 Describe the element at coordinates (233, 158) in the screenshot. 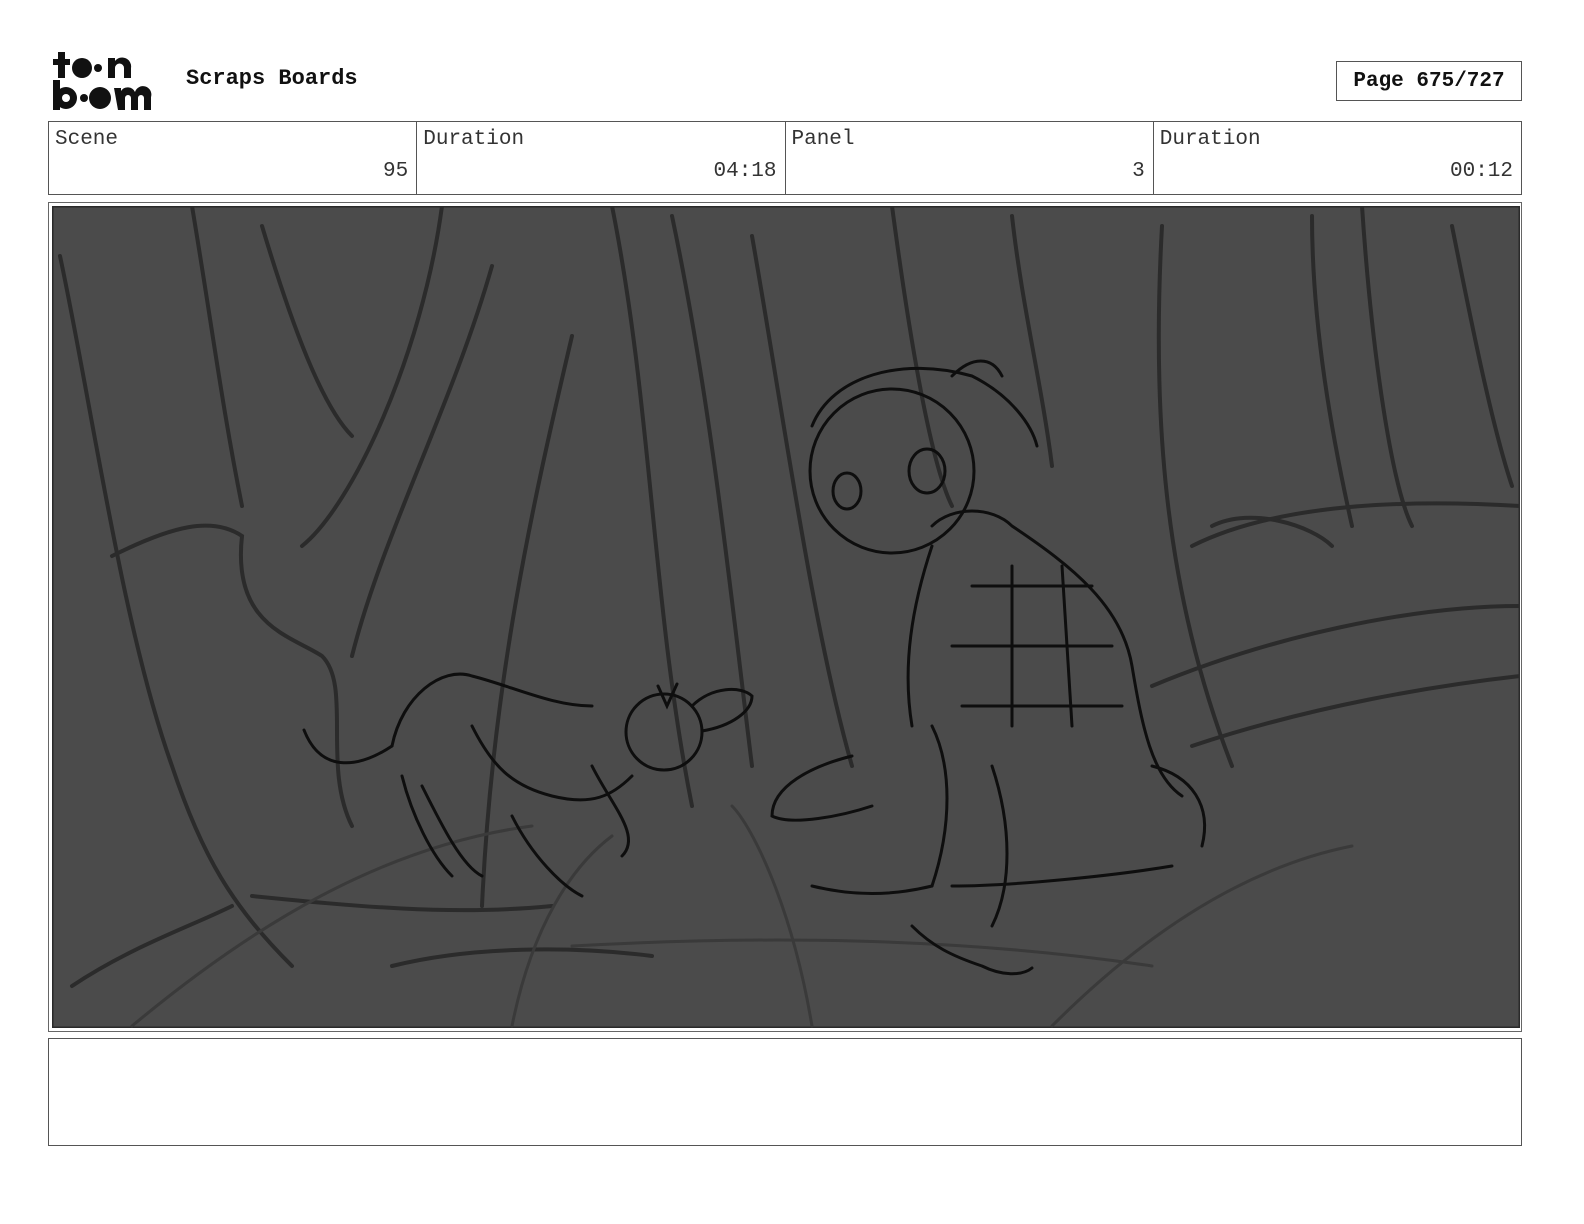

I see `scene-cell: Scene 95` at that location.